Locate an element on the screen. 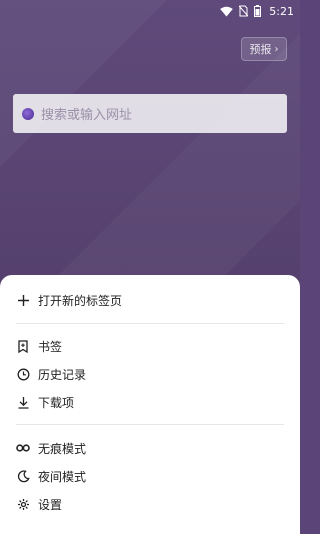 The width and height of the screenshot is (320, 534). menu-item-bookmarks: 书签 is located at coordinates (150, 346).